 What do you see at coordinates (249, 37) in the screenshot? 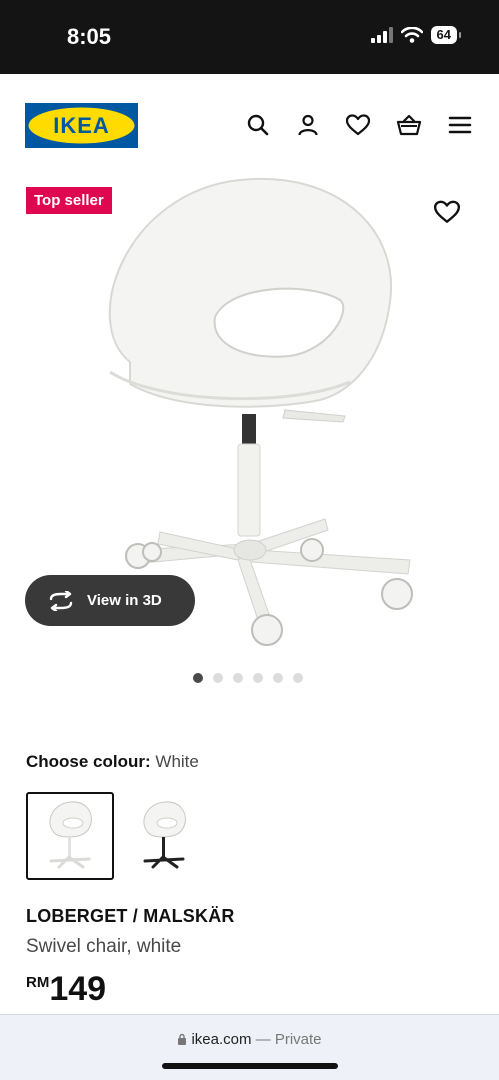
I see `status-bar: 8:05 64` at bounding box center [249, 37].